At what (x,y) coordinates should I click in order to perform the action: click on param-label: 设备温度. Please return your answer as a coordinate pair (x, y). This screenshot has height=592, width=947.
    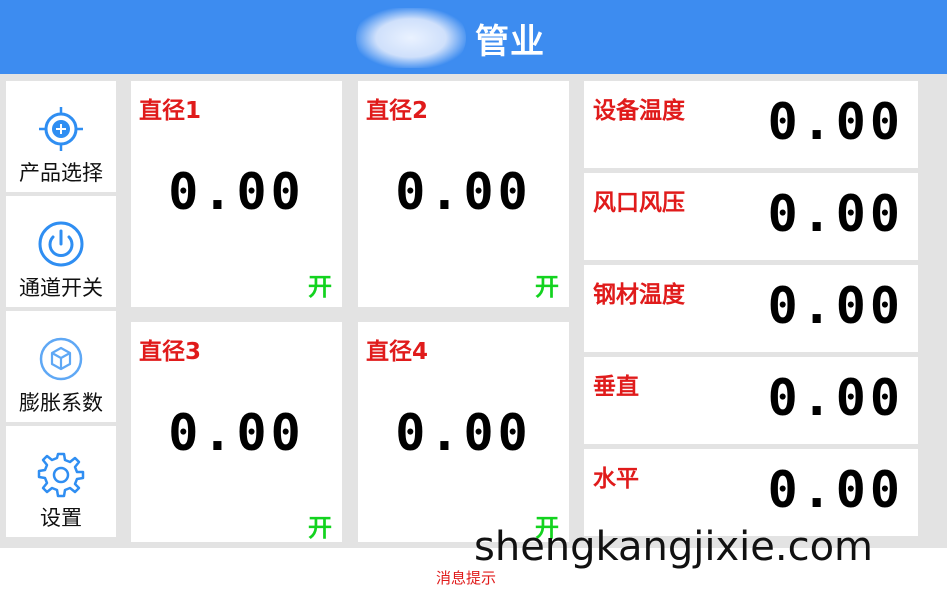
    Looking at the image, I should click on (639, 111).